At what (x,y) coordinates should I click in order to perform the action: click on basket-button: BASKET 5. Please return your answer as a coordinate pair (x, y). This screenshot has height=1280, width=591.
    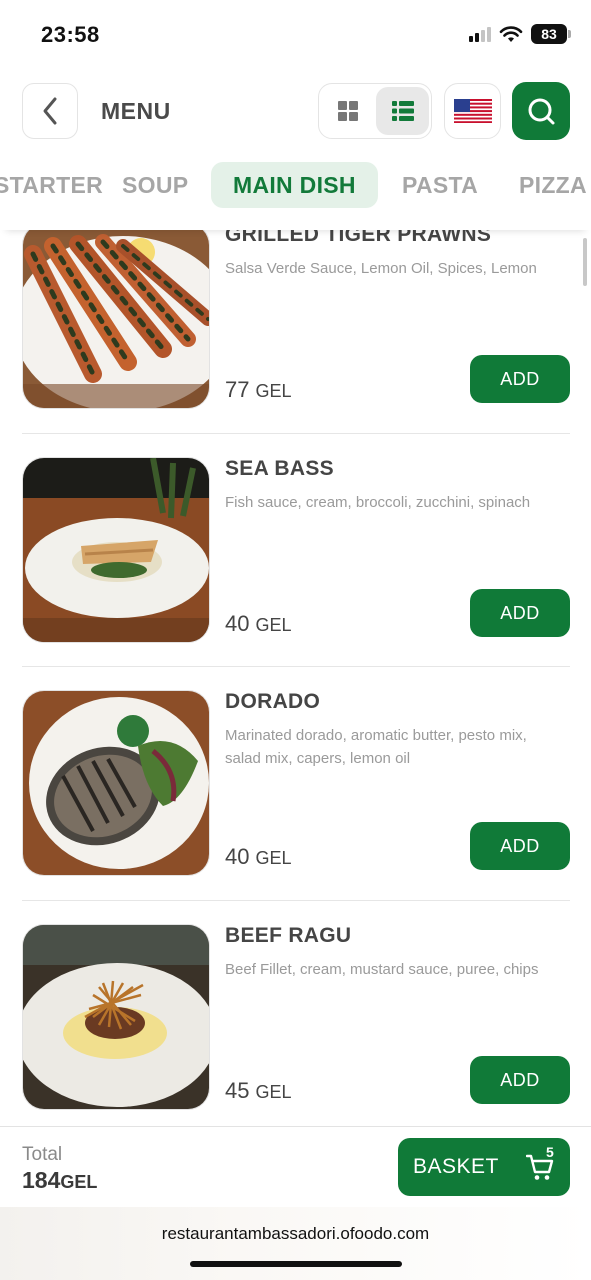
    Looking at the image, I should click on (484, 1167).